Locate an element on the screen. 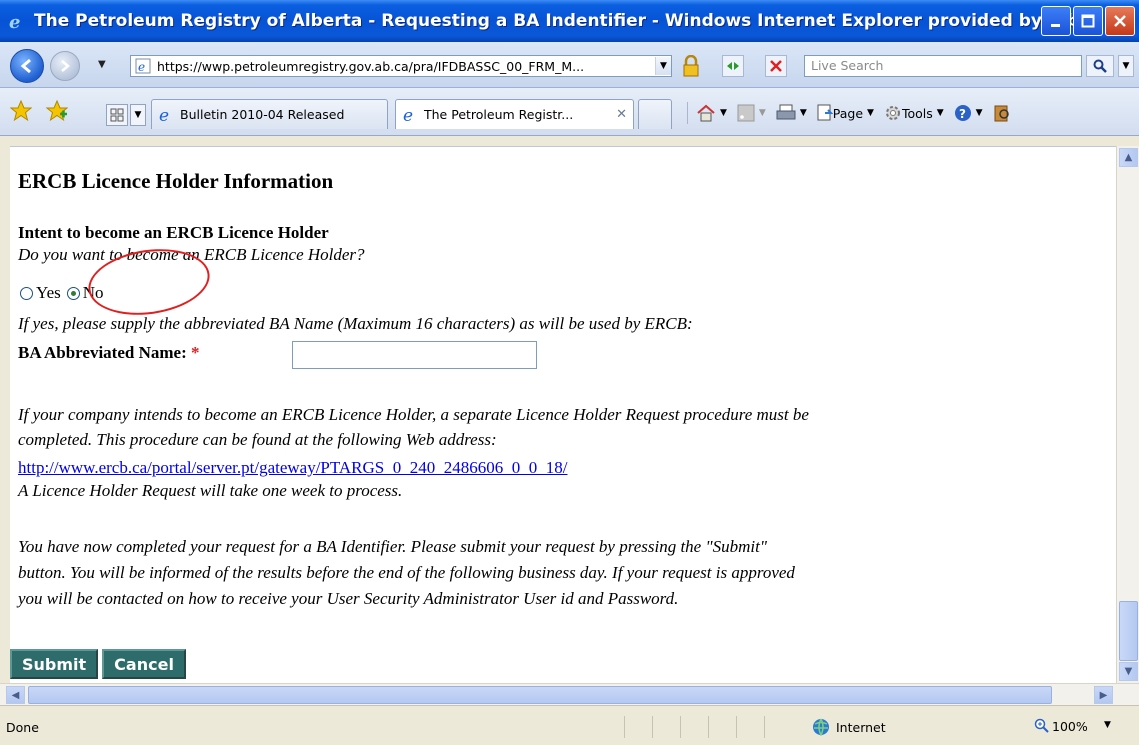  ba-abbreviated-name-input is located at coordinates (414, 355).